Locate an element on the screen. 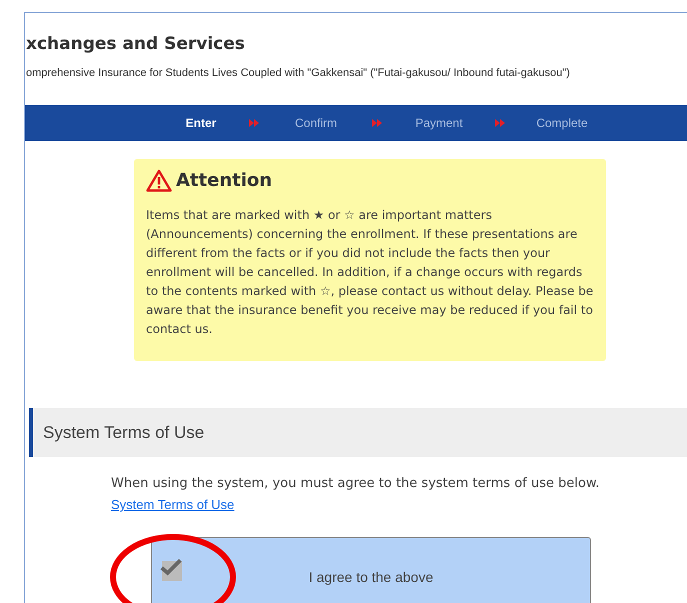 This screenshot has height=603, width=687. step-label: Confirm is located at coordinates (316, 123).